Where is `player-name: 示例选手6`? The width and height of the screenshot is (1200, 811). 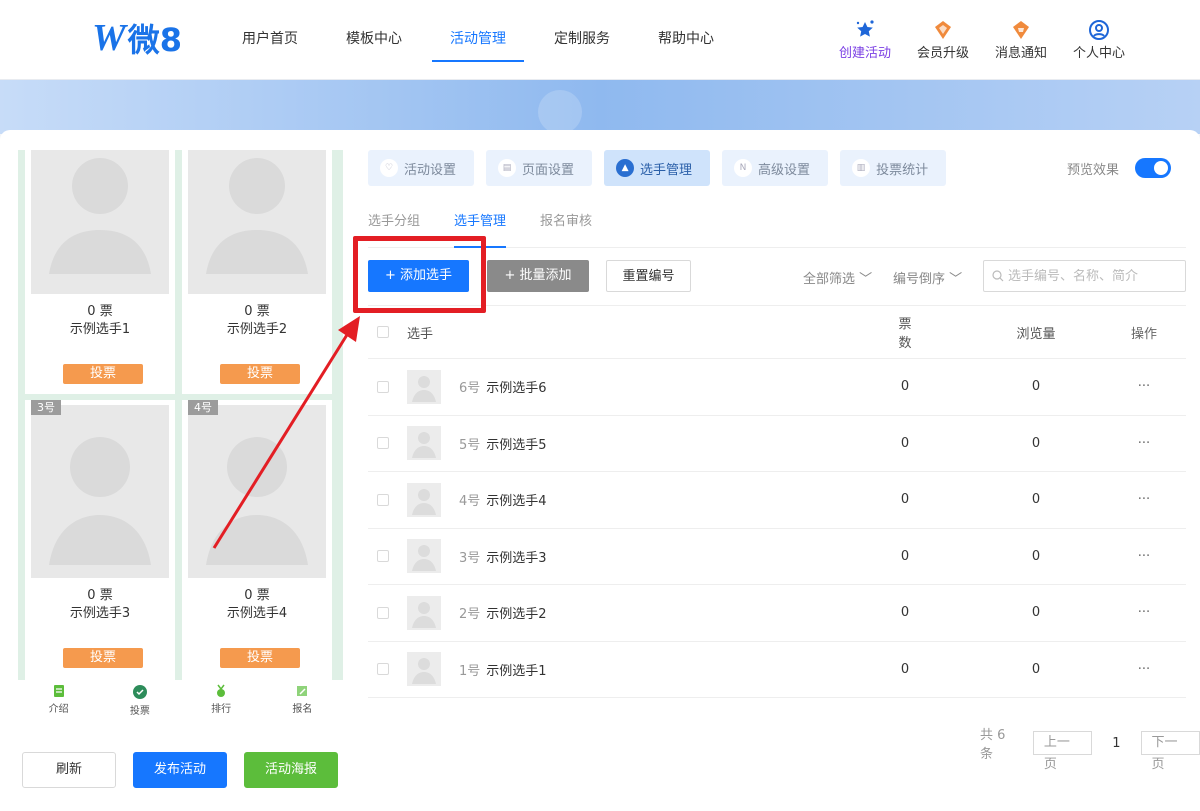
player-name: 示例选手6 is located at coordinates (516, 389).